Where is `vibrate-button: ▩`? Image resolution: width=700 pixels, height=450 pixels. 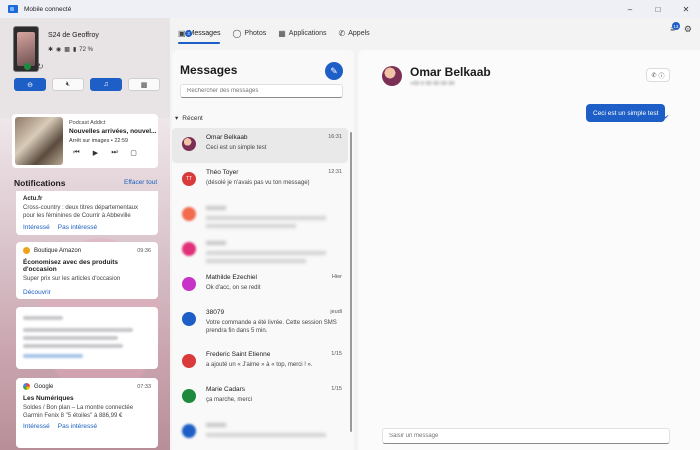 vibrate-button: ▩ is located at coordinates (144, 84).